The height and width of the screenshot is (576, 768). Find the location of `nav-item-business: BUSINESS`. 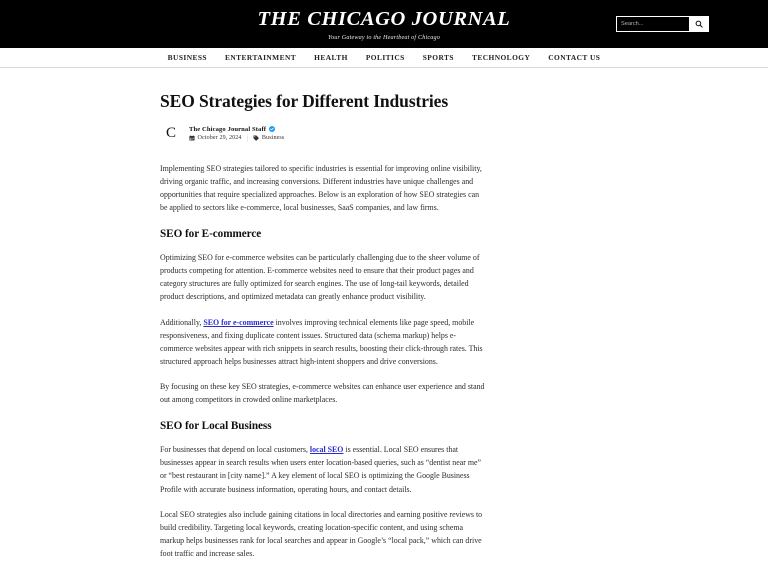

nav-item-business: BUSINESS is located at coordinates (187, 57).